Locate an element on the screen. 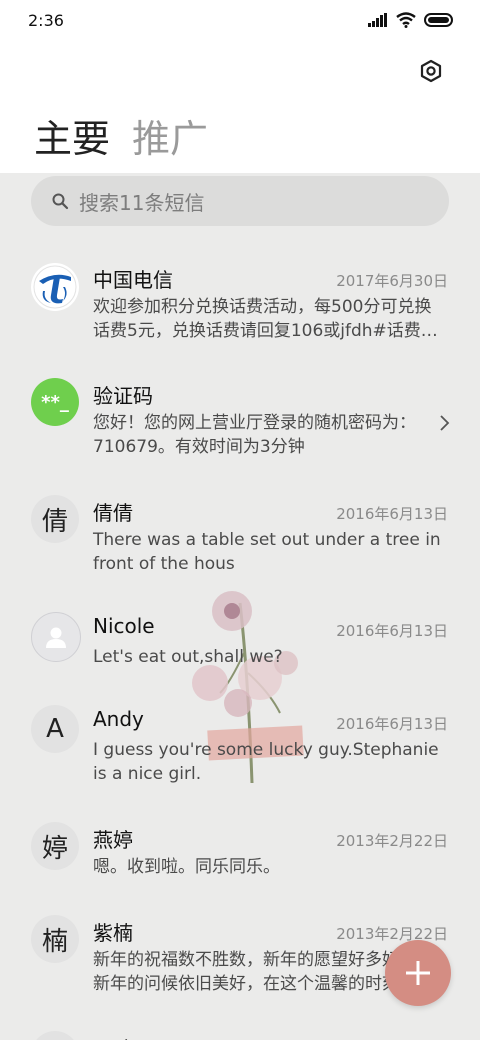 The image size is (480, 1040). status-time: 2:36 is located at coordinates (46, 20).